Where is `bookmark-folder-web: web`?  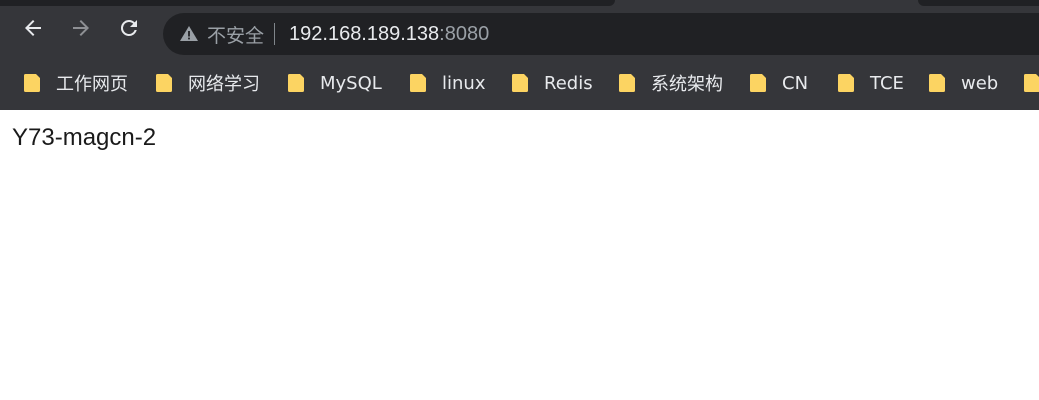
bookmark-folder-web: web is located at coordinates (963, 83).